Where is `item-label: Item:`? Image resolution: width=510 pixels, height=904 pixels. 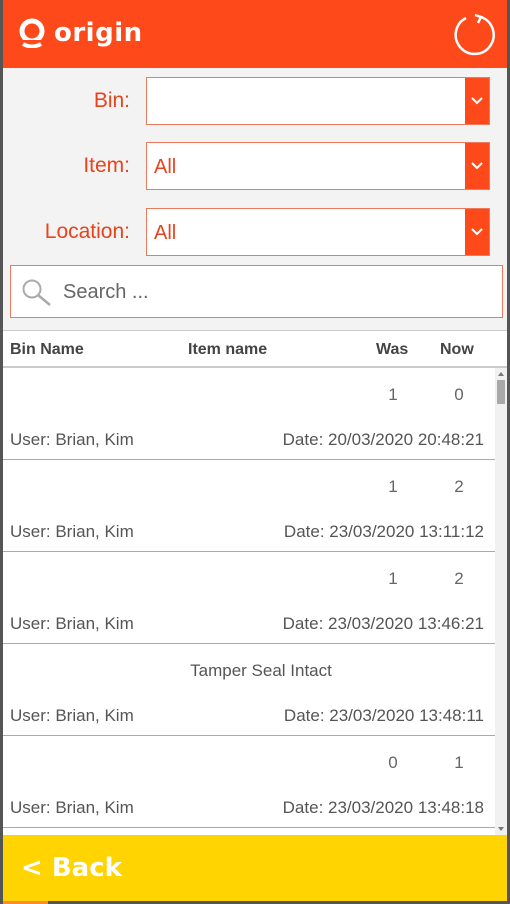 item-label: Item: is located at coordinates (106, 165).